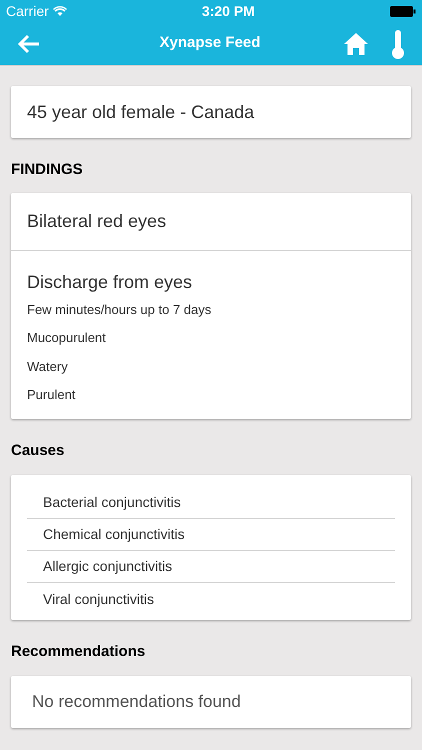  What do you see at coordinates (59, 11) in the screenshot?
I see `wifi-icon` at bounding box center [59, 11].